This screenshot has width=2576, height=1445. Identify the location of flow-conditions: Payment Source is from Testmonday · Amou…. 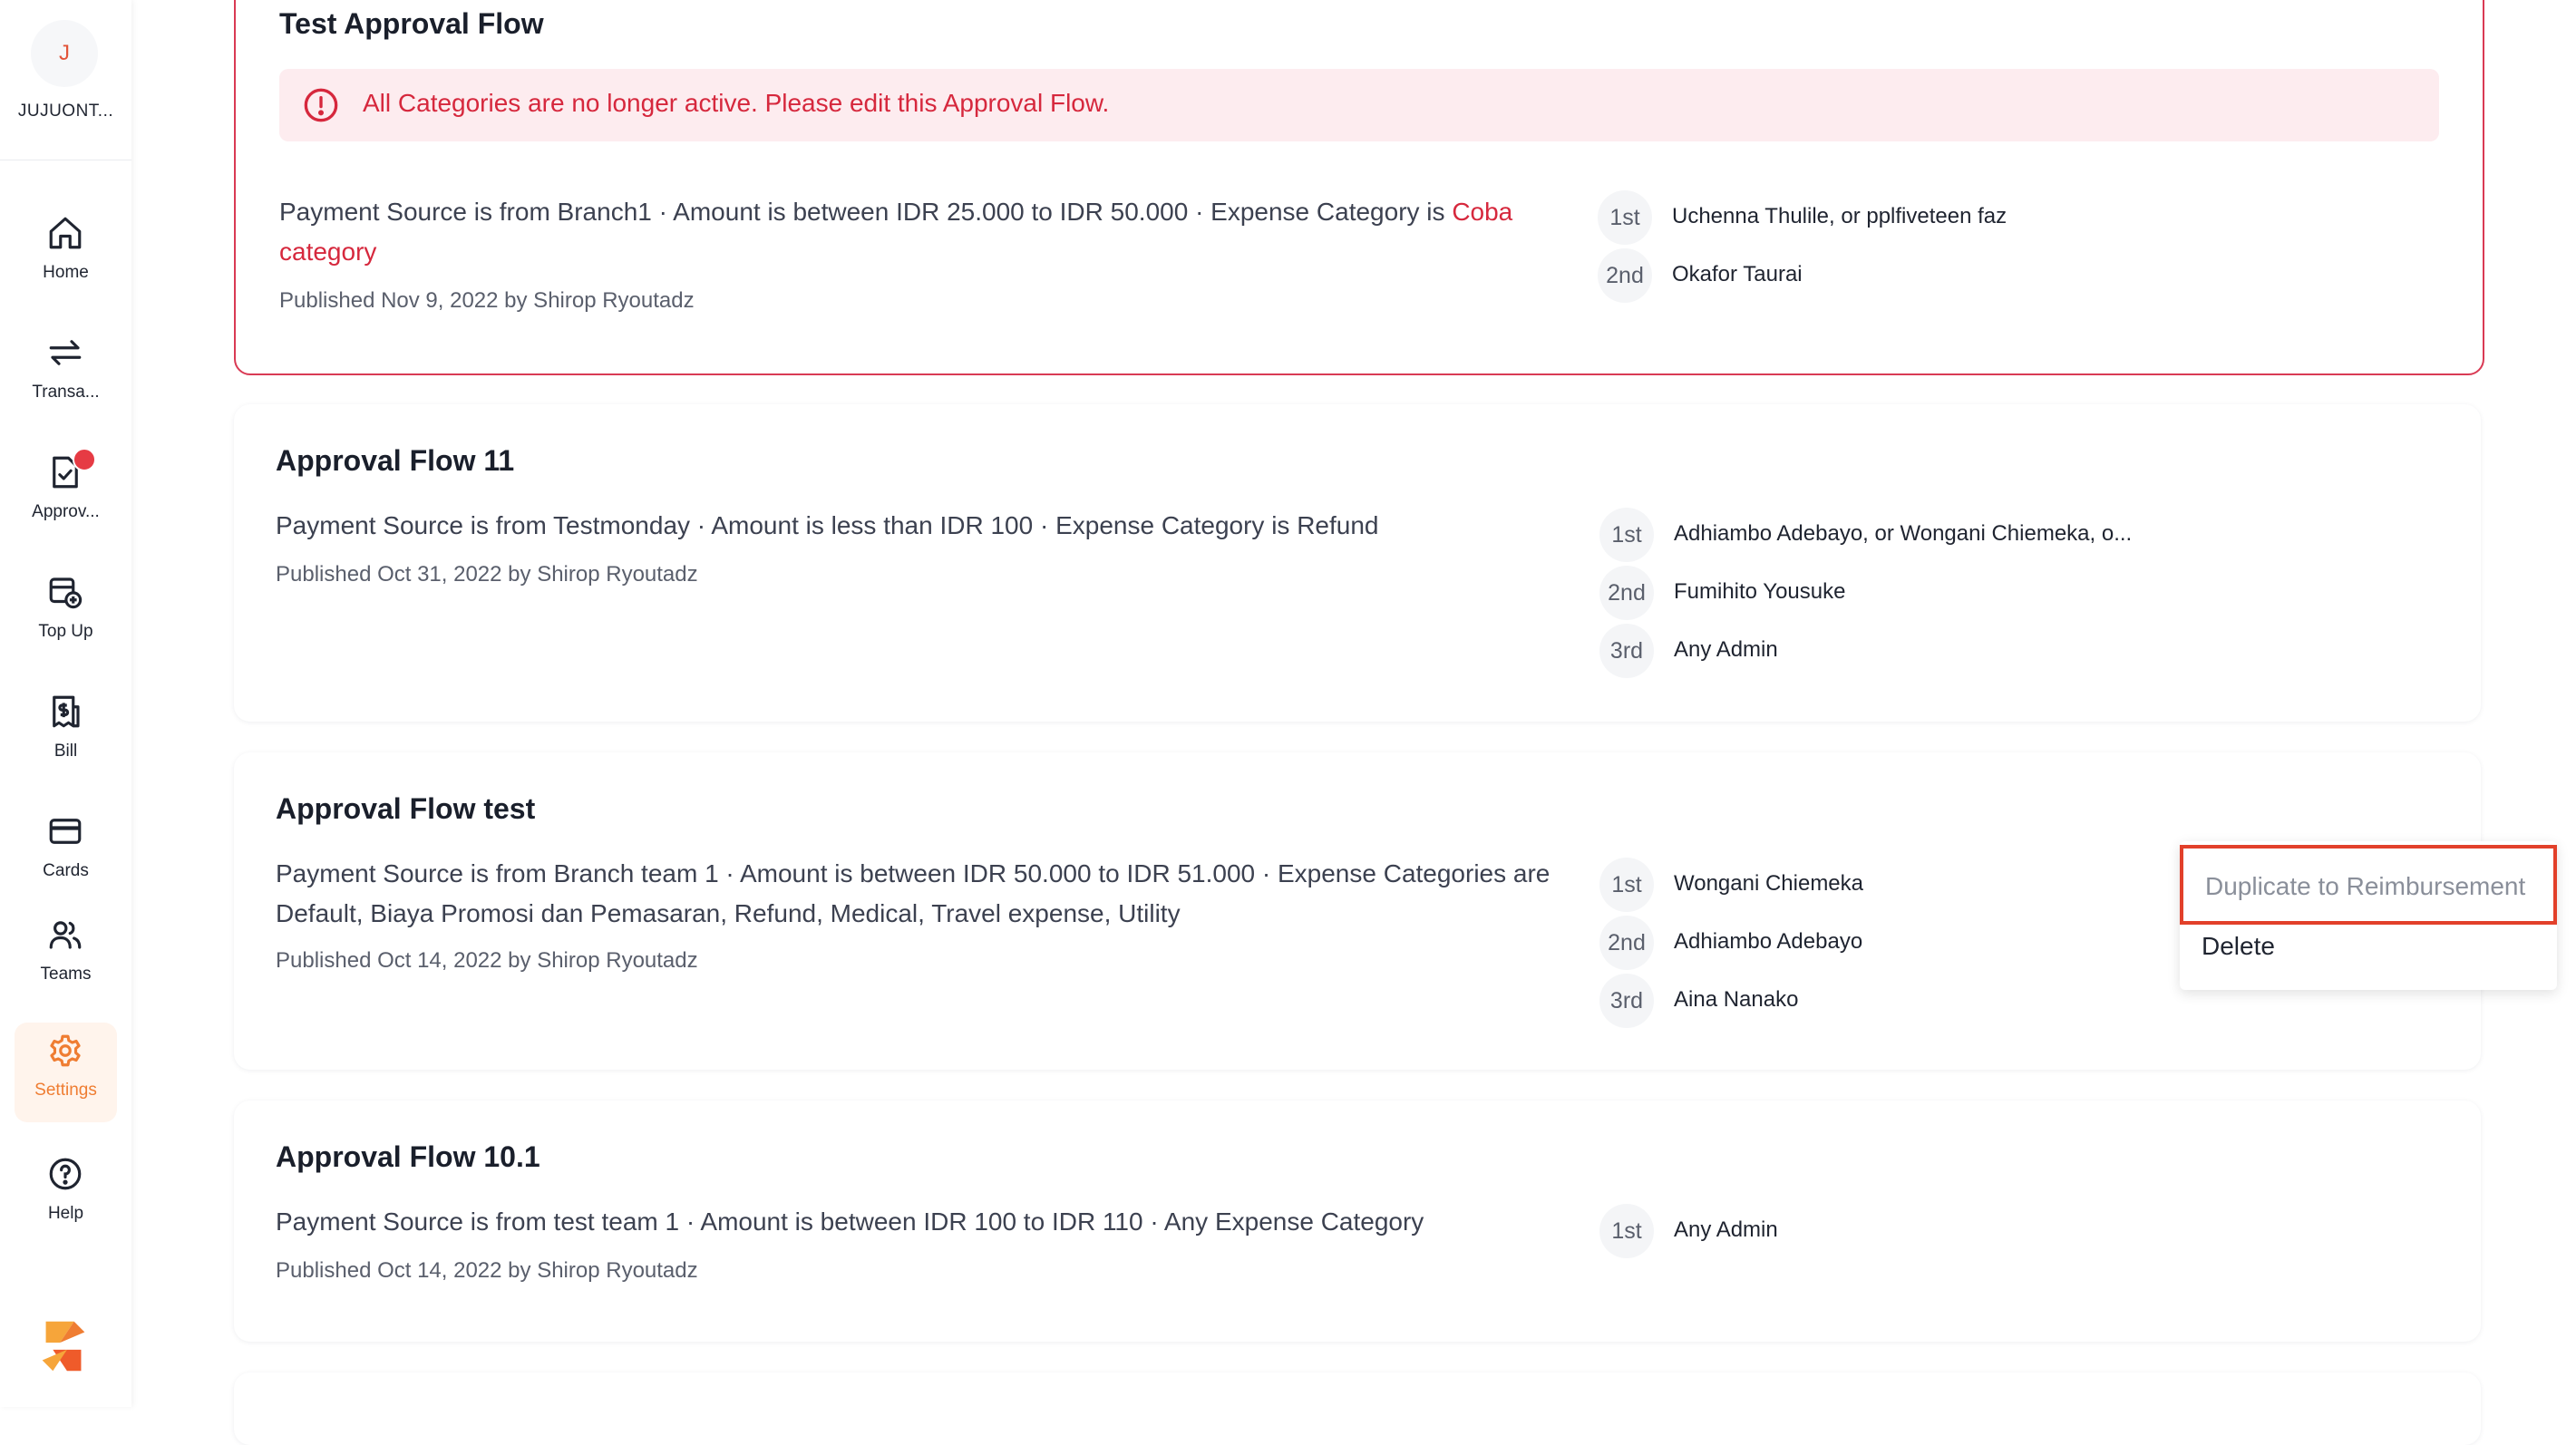
(827, 525).